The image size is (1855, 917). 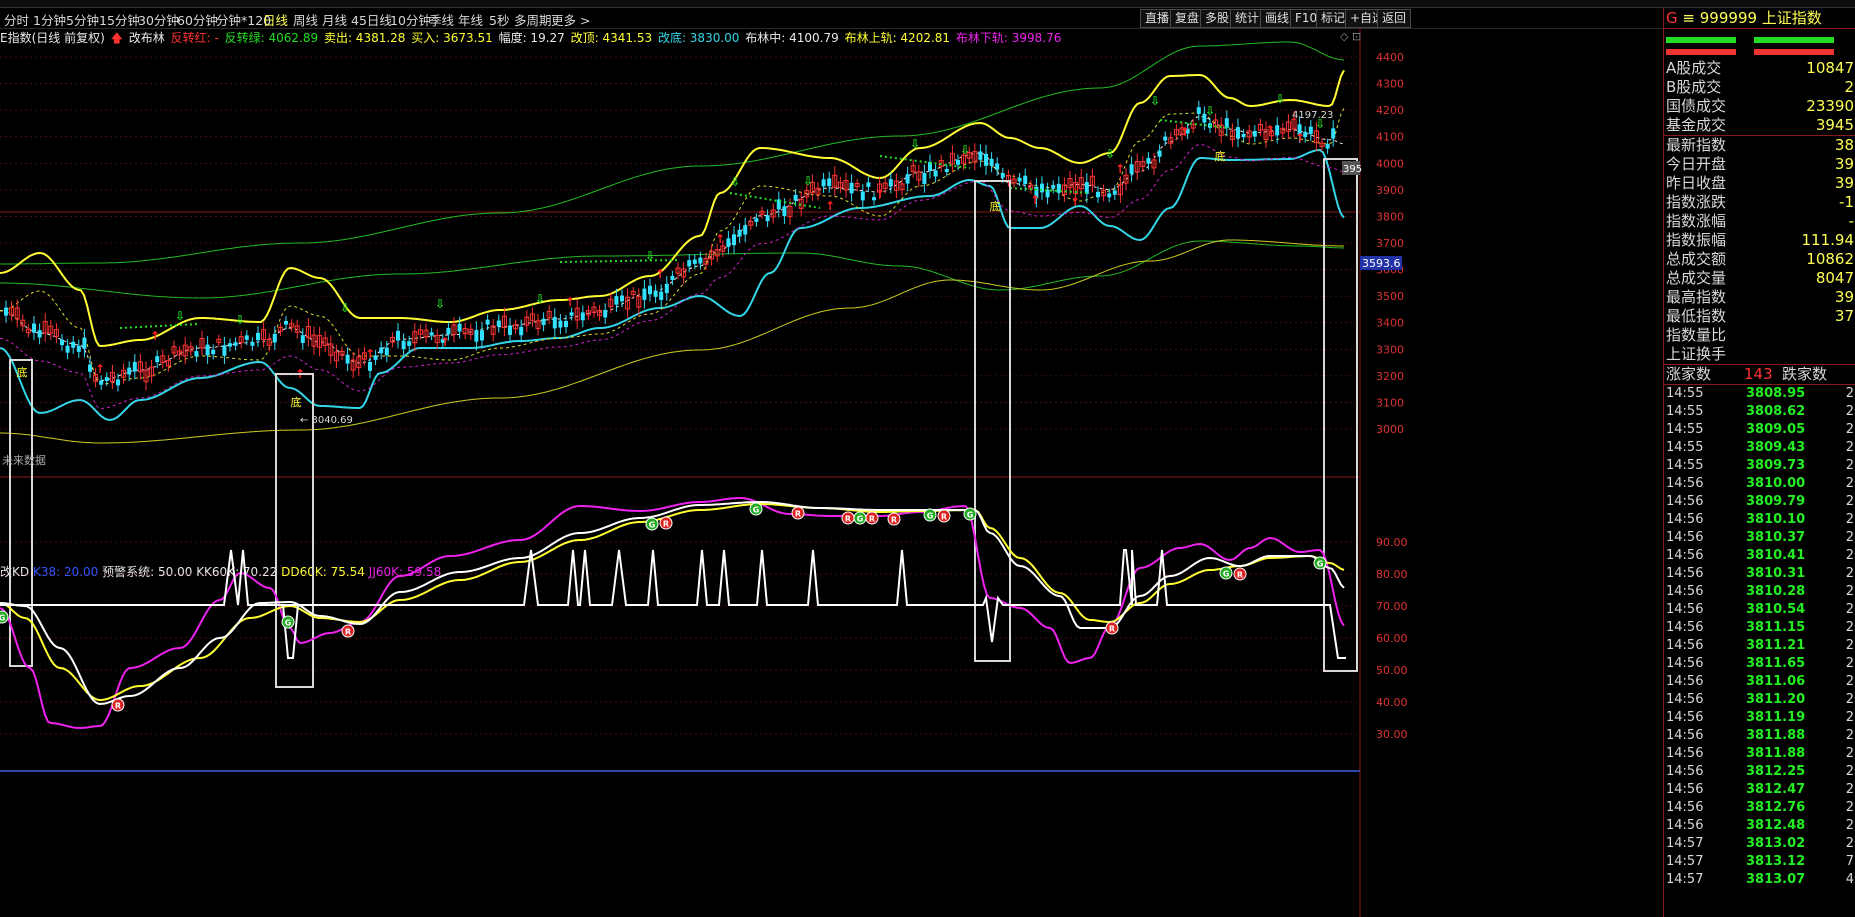 What do you see at coordinates (1830, 68) in the screenshot?
I see `stat-value: 10847` at bounding box center [1830, 68].